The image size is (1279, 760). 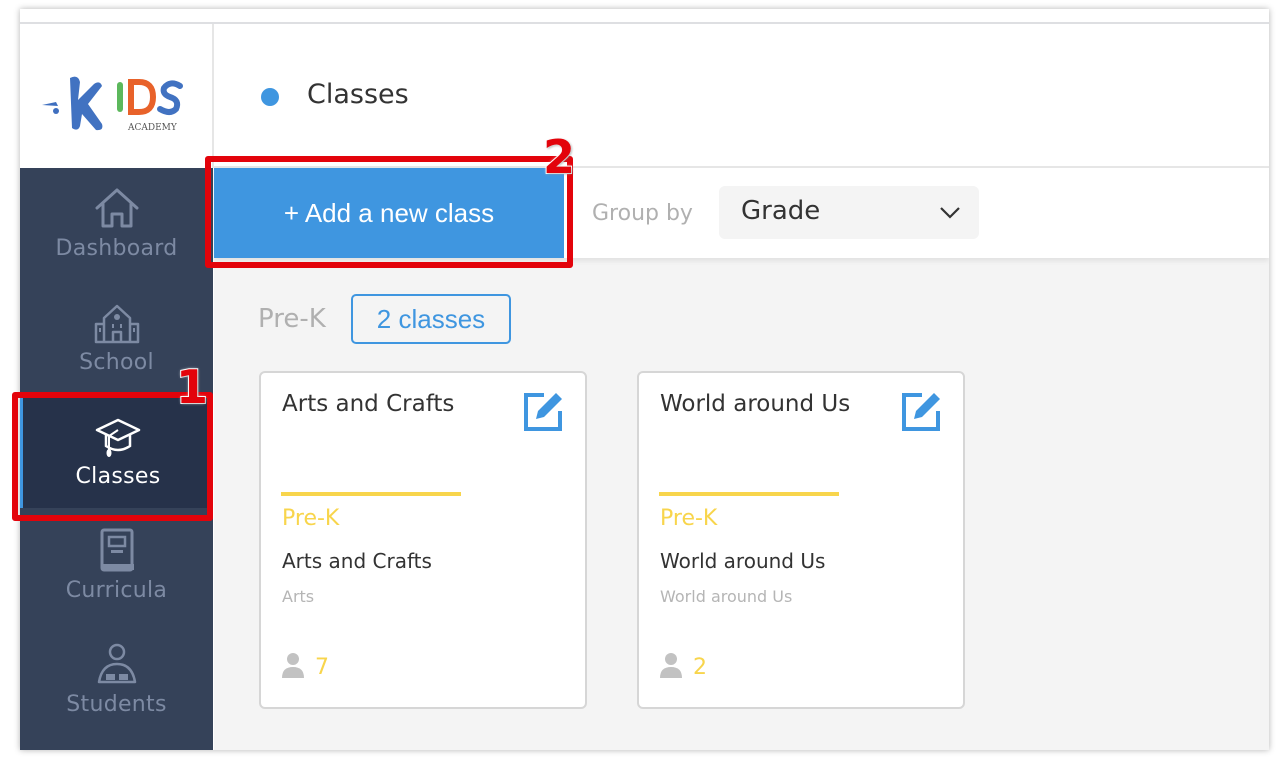 I want to click on step-number-1: 1, so click(x=192, y=387).